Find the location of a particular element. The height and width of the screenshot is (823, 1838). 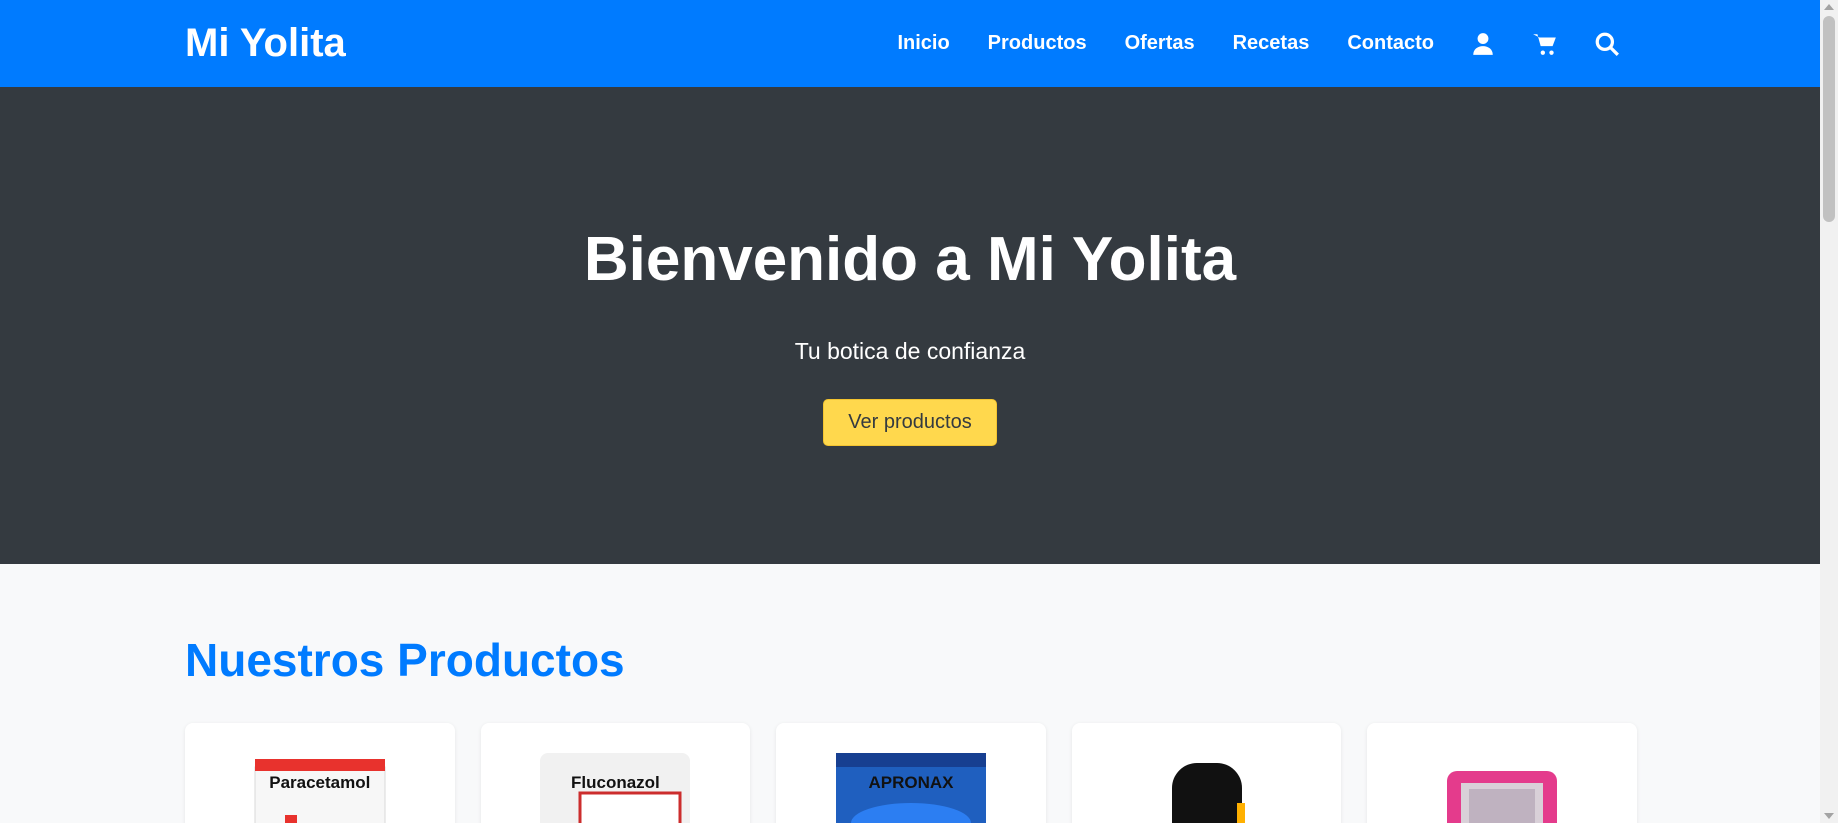

product-card: Paracetamol is located at coordinates (320, 773).